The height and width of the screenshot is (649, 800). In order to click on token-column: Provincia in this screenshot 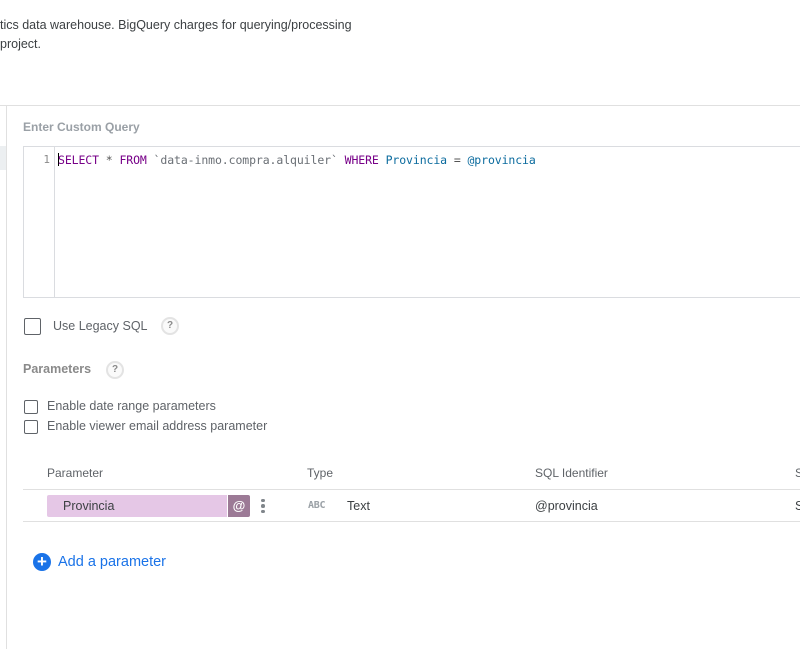, I will do `click(416, 160)`.